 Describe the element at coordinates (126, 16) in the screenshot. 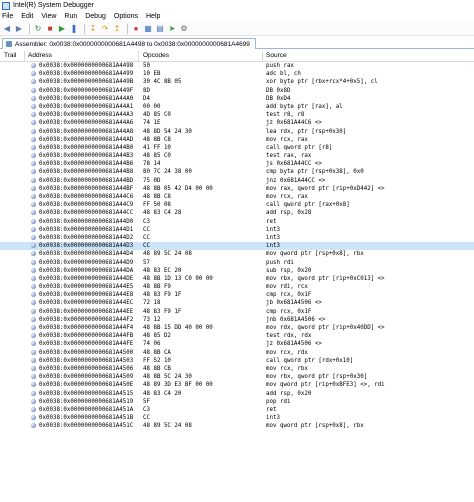

I see `menu-options: Options` at that location.